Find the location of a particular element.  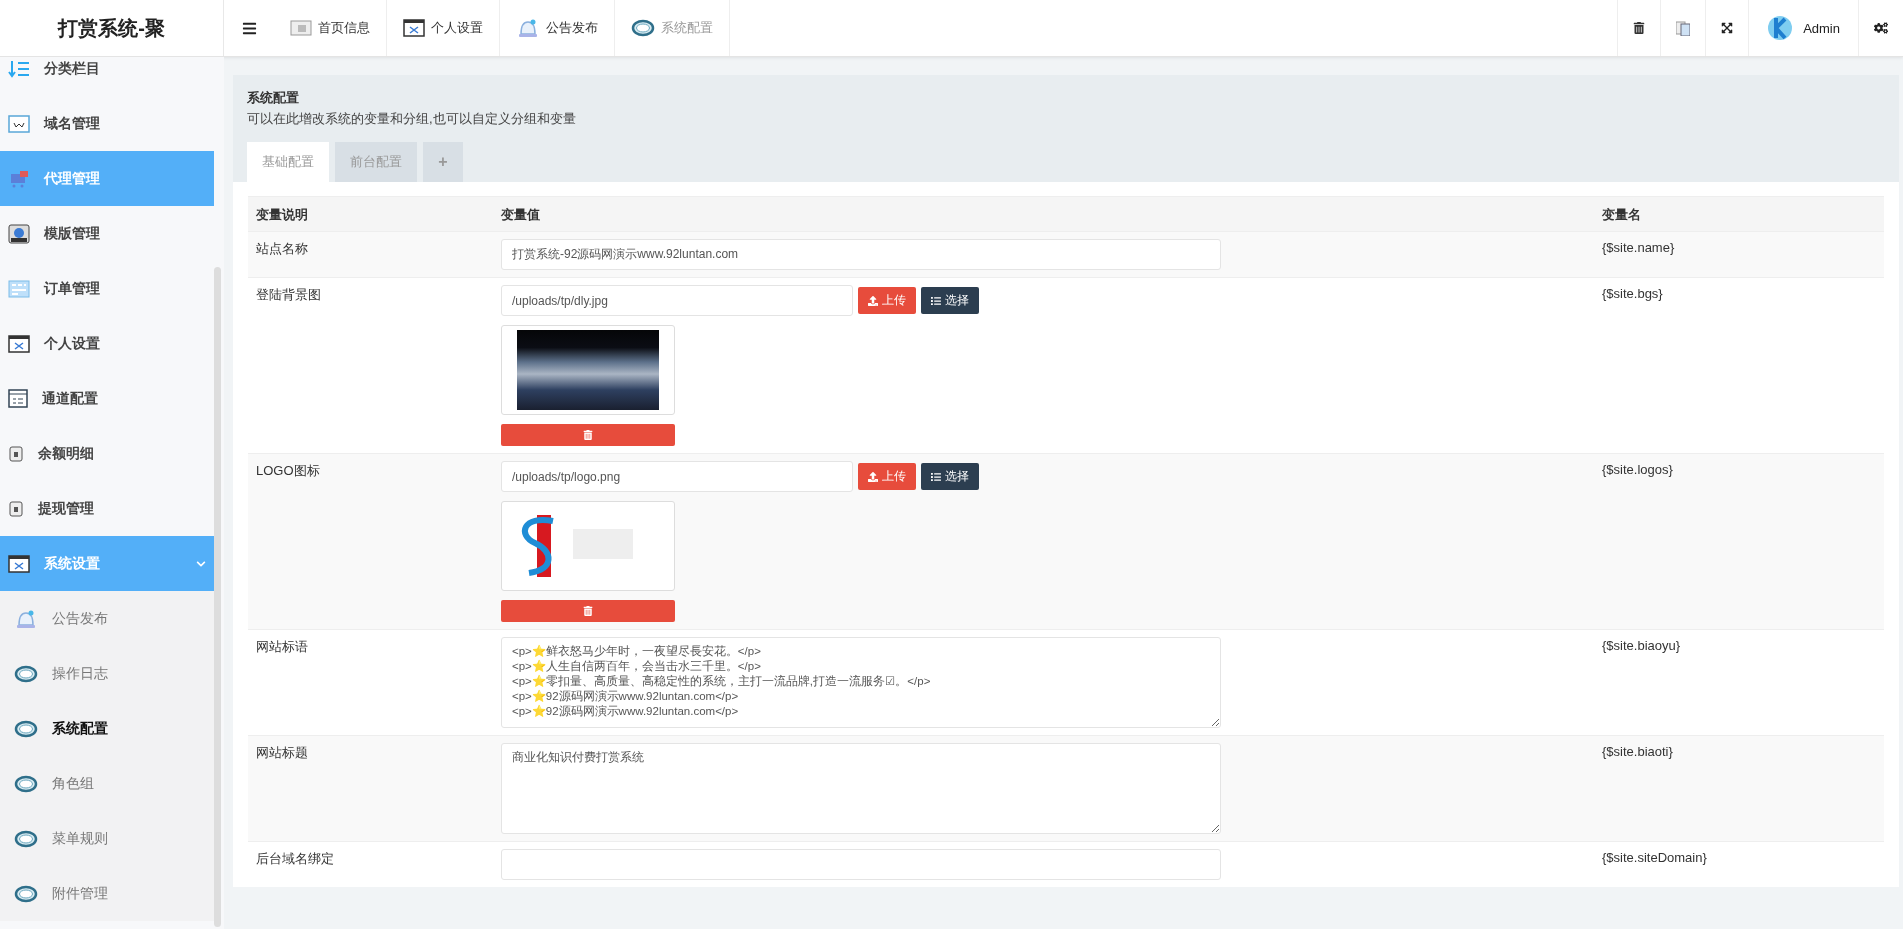

nav-tab: 公告发布 is located at coordinates (557, 28).